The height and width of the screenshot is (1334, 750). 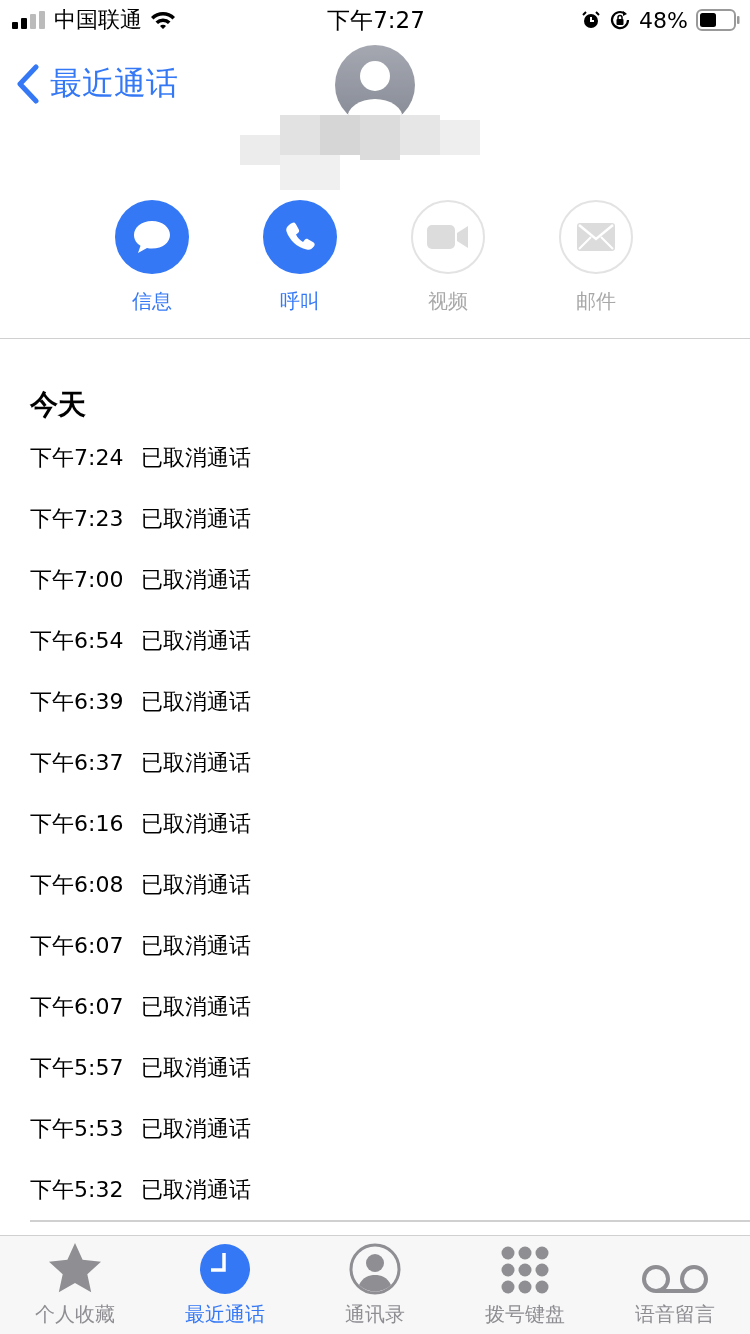 What do you see at coordinates (596, 237) in the screenshot?
I see `envelope-icon` at bounding box center [596, 237].